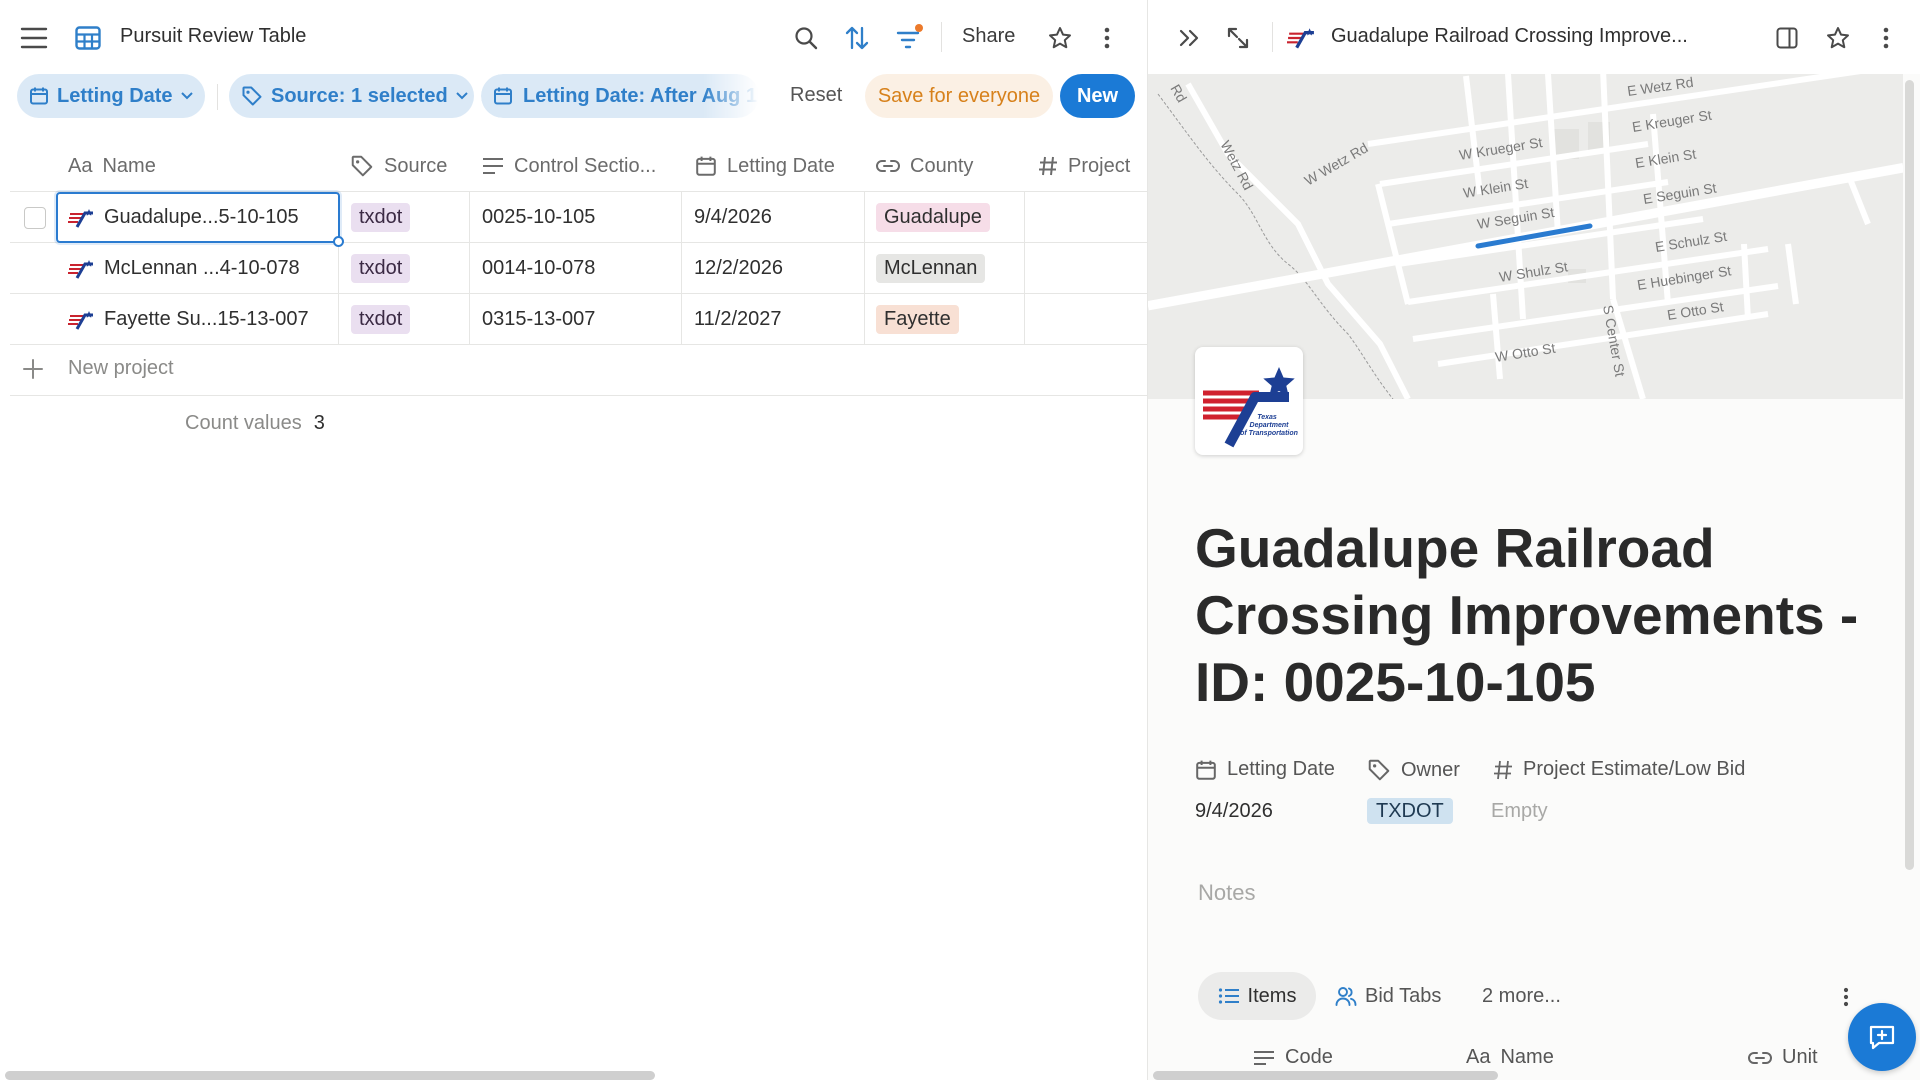 Image resolution: width=1920 pixels, height=1080 pixels. What do you see at coordinates (88, 38) in the screenshot?
I see `table-icon` at bounding box center [88, 38].